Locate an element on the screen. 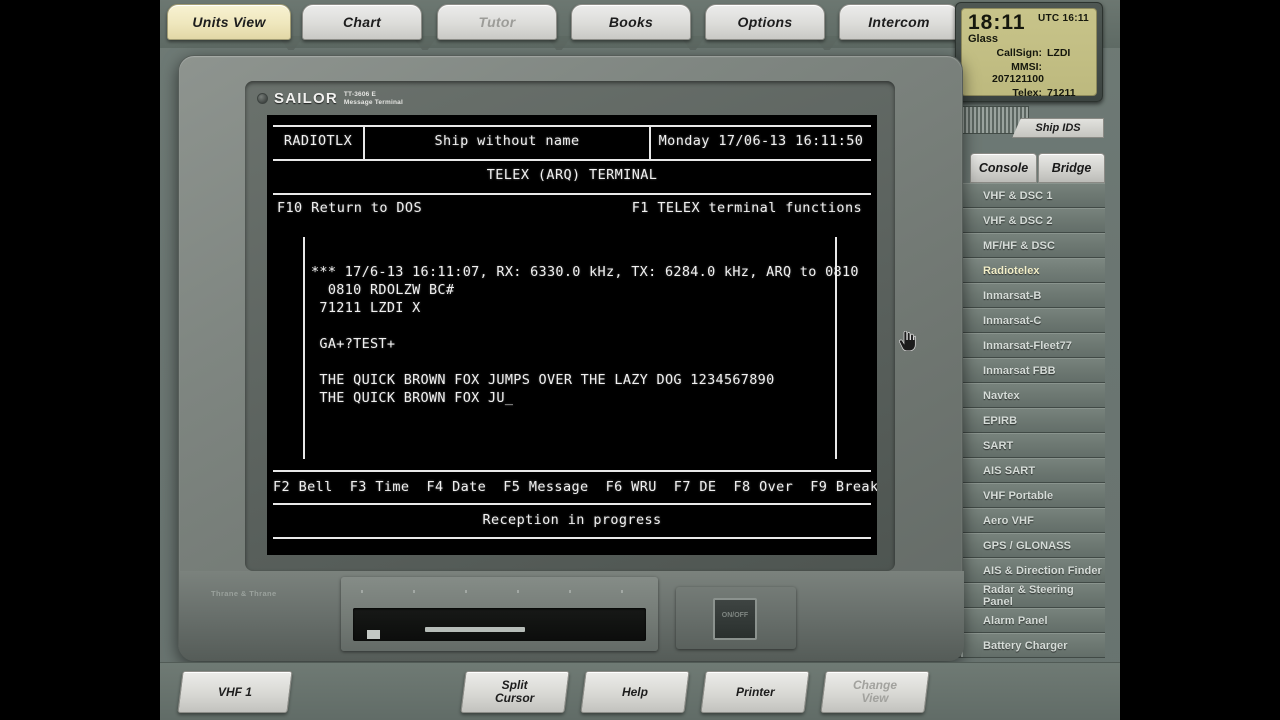 This screenshot has height=720, width=1280. tab-label: Intercom is located at coordinates (899, 22).